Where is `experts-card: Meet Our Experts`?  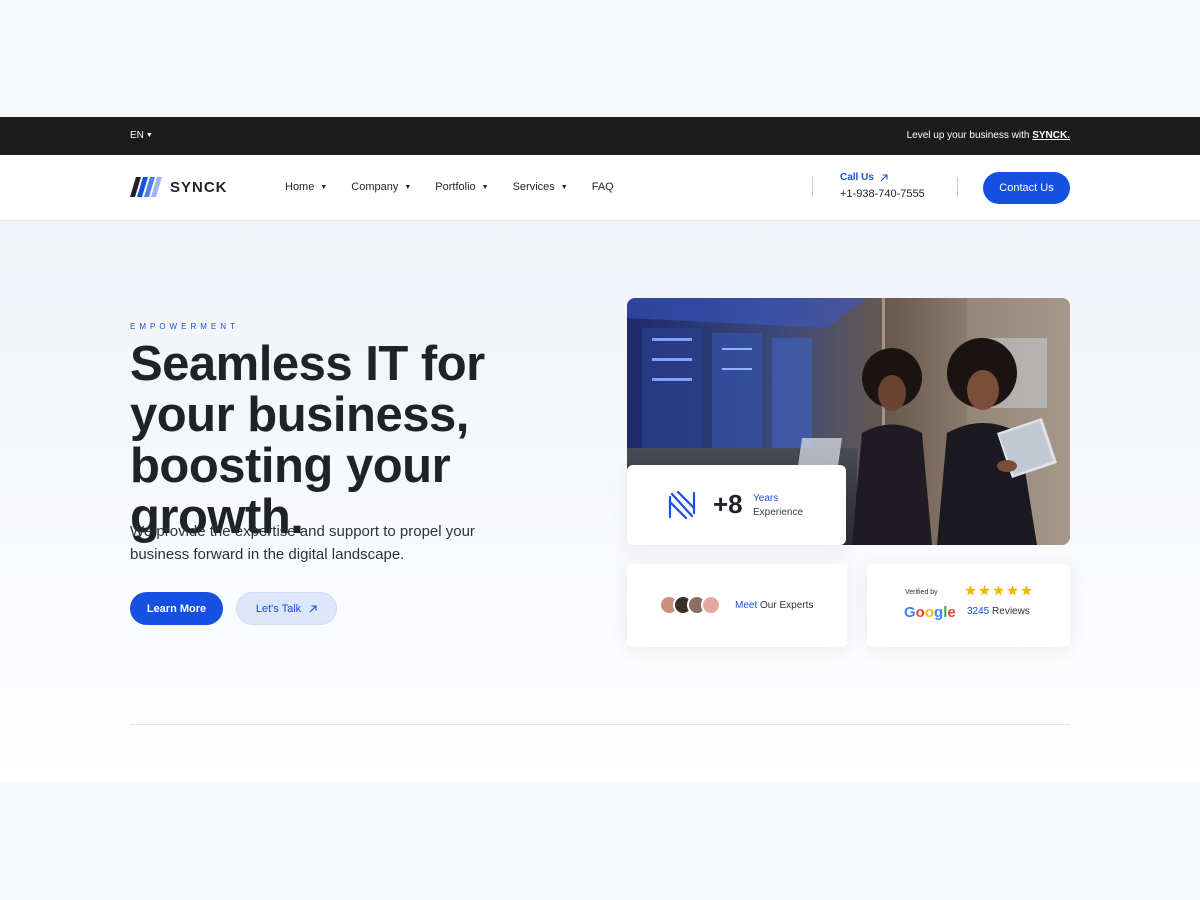
experts-card: Meet Our Experts is located at coordinates (737, 605).